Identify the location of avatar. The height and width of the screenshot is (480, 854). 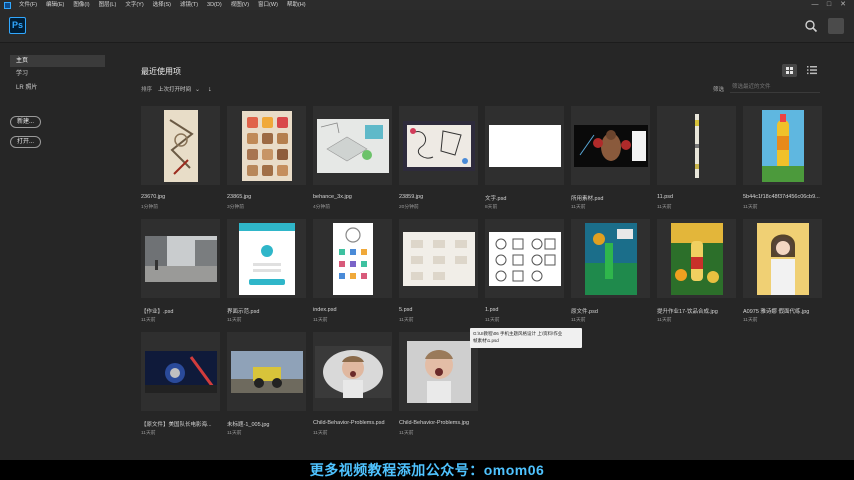
(836, 26).